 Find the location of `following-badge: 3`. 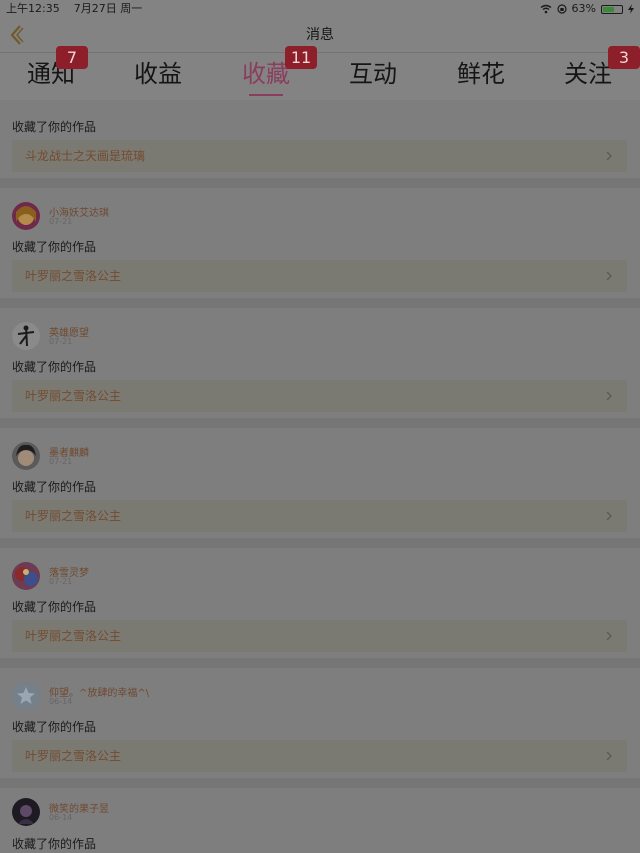

following-badge: 3 is located at coordinates (624, 57).